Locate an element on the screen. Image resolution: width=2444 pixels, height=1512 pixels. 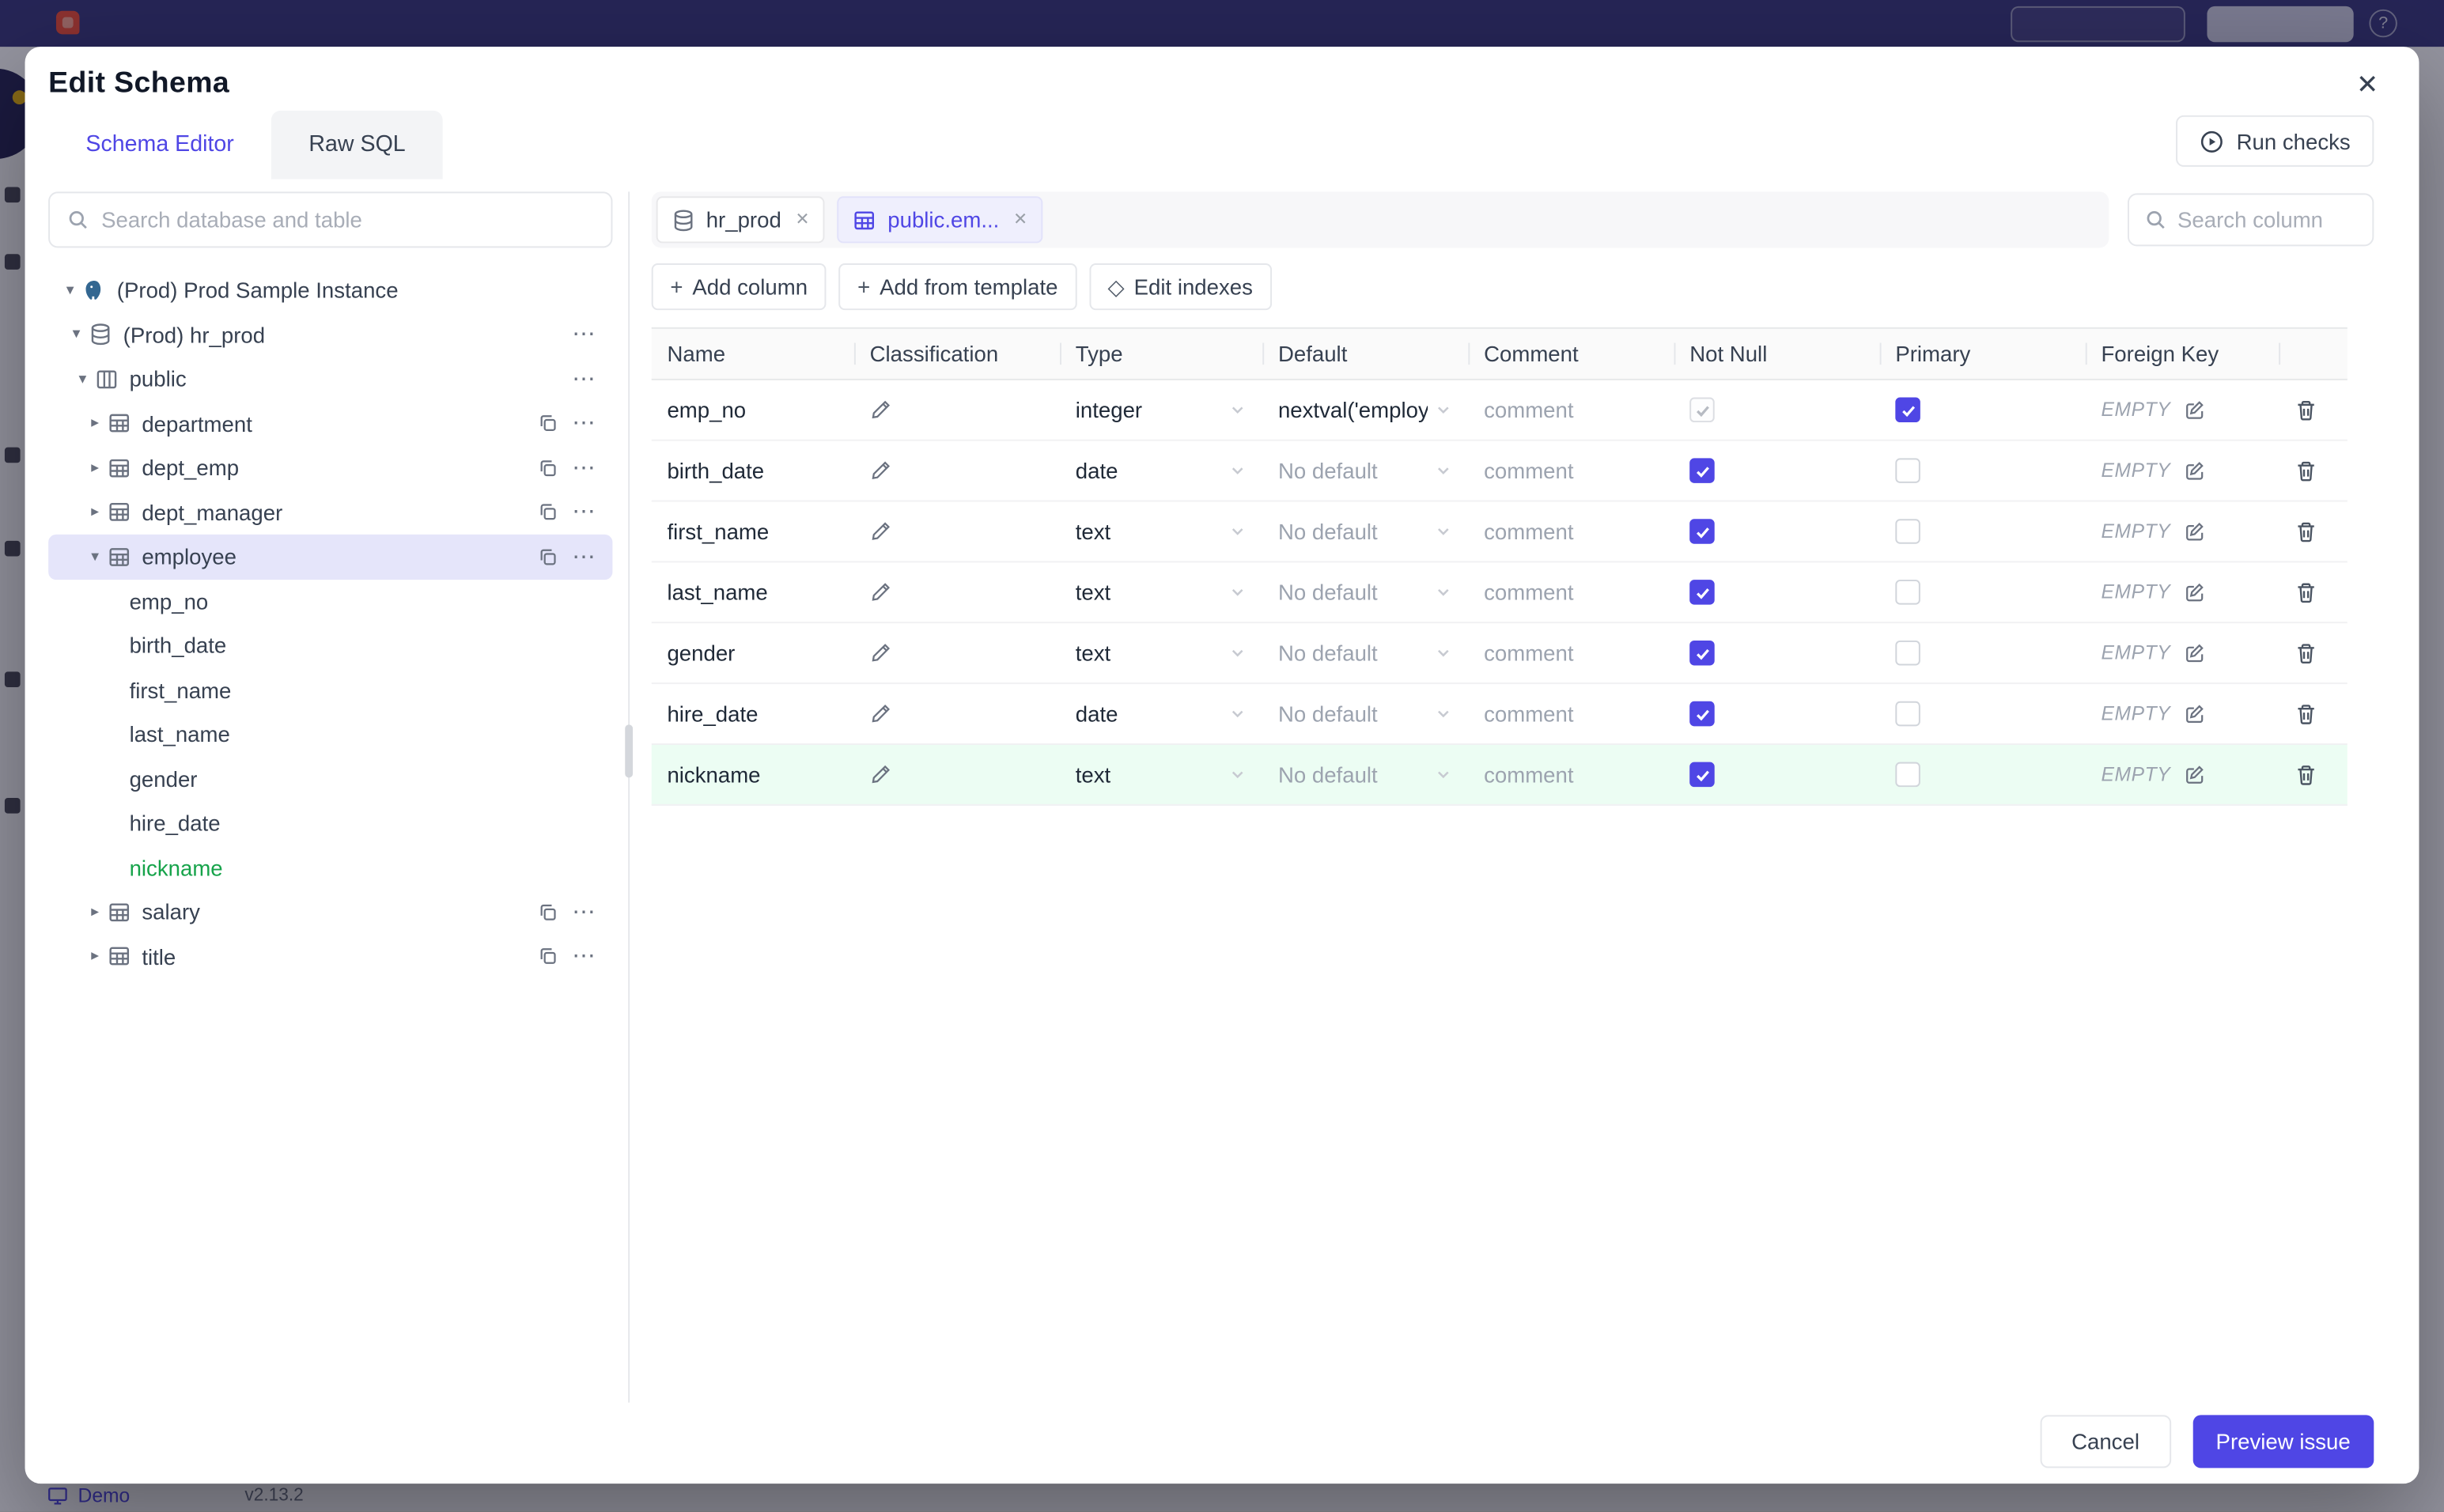
tree-item-salary: ▸ salary ⋯ is located at coordinates (330, 912).